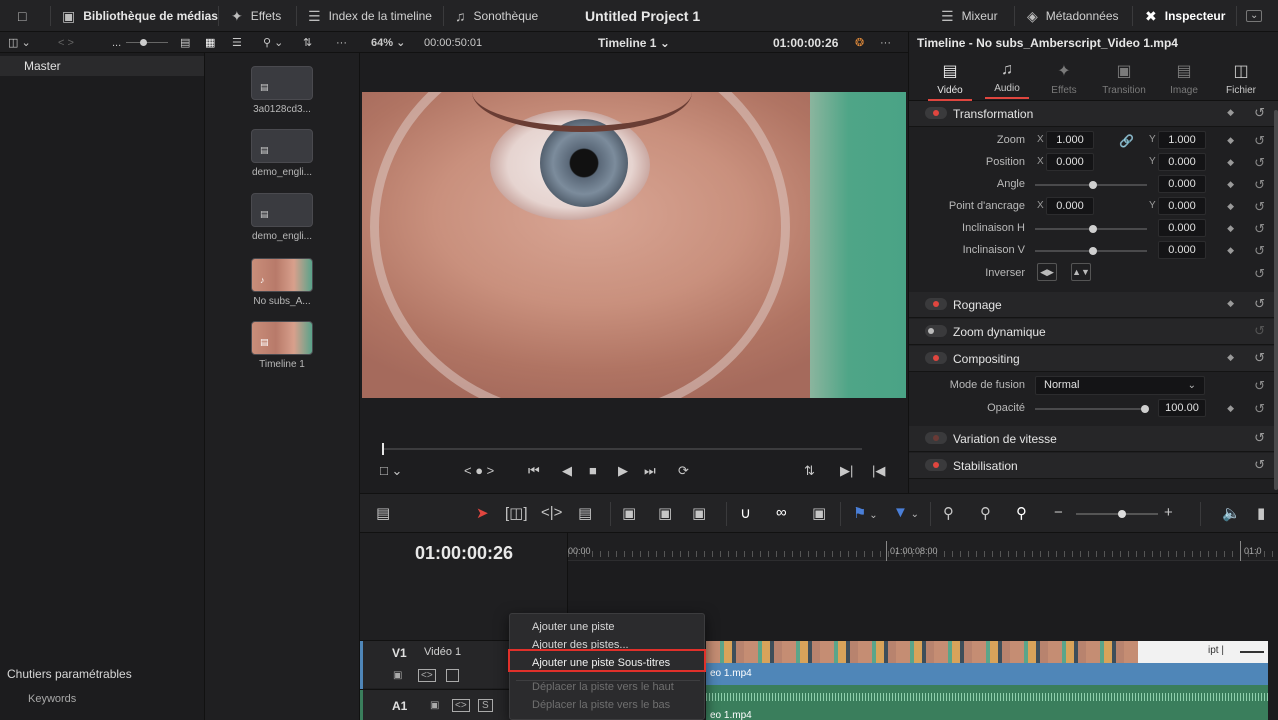  What do you see at coordinates (1070, 162) in the screenshot?
I see `position-x-field: 0.000` at bounding box center [1070, 162].